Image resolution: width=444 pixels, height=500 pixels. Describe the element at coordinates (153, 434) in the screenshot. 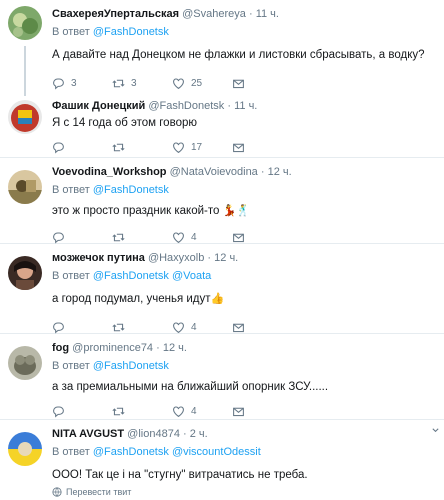

I see `author-handle: @lion4874` at that location.